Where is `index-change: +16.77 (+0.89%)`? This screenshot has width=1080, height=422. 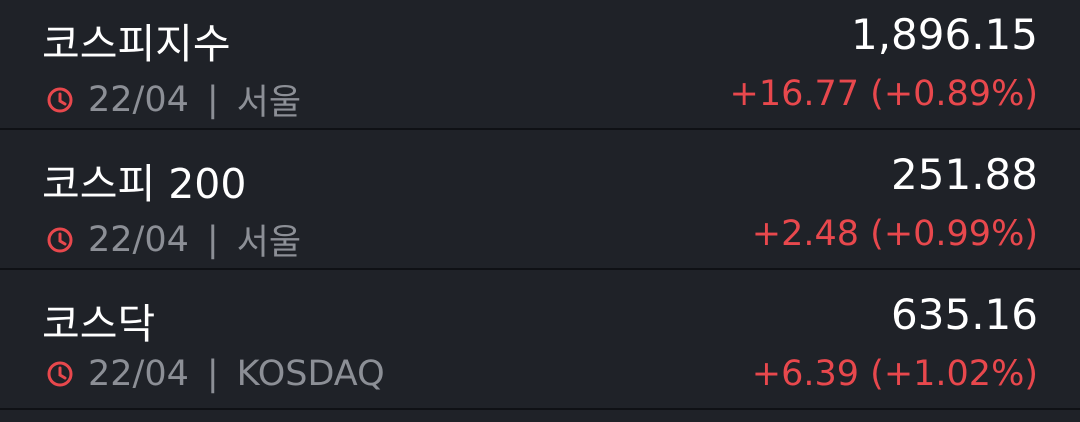 index-change: +16.77 (+0.89%) is located at coordinates (883, 94).